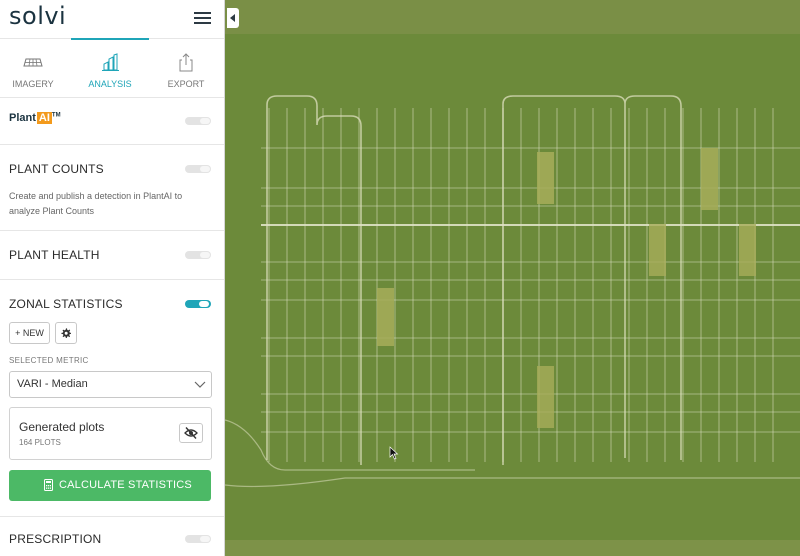  I want to click on settings-button, so click(66, 333).